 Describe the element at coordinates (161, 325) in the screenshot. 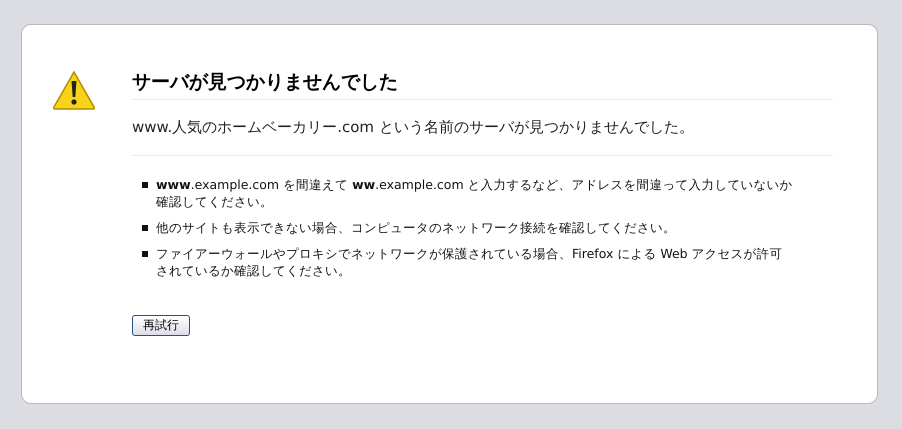

I see `retry-button: 再試行` at that location.